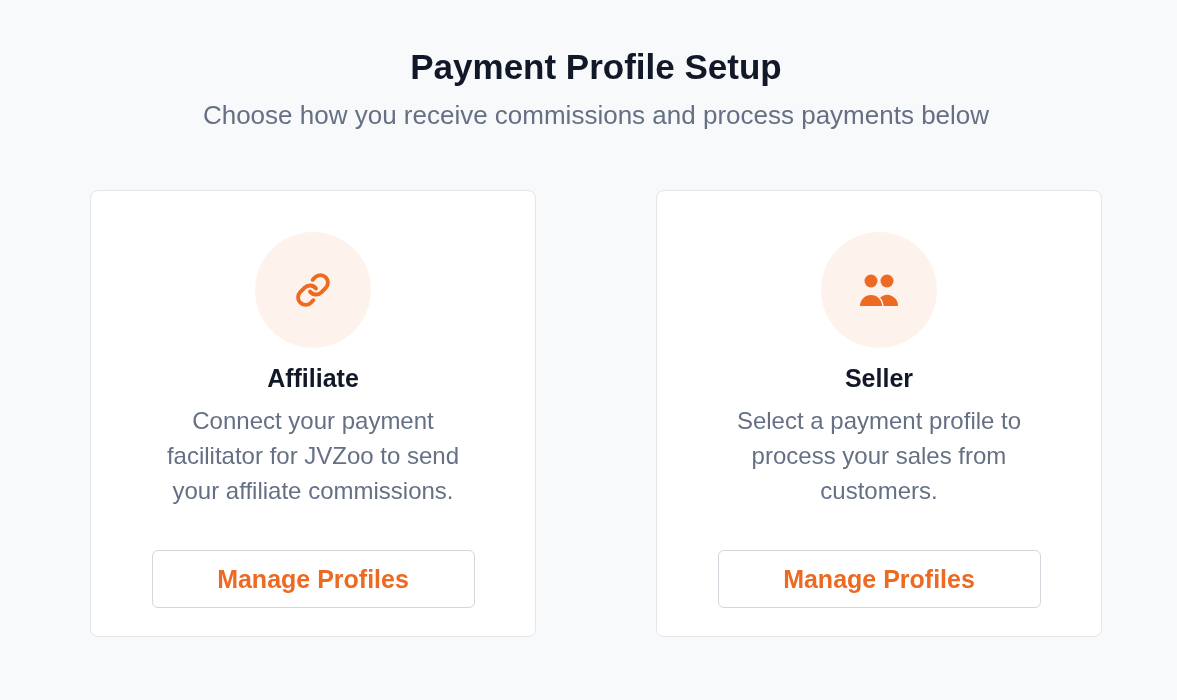  Describe the element at coordinates (313, 290) in the screenshot. I see `link-icon` at that location.